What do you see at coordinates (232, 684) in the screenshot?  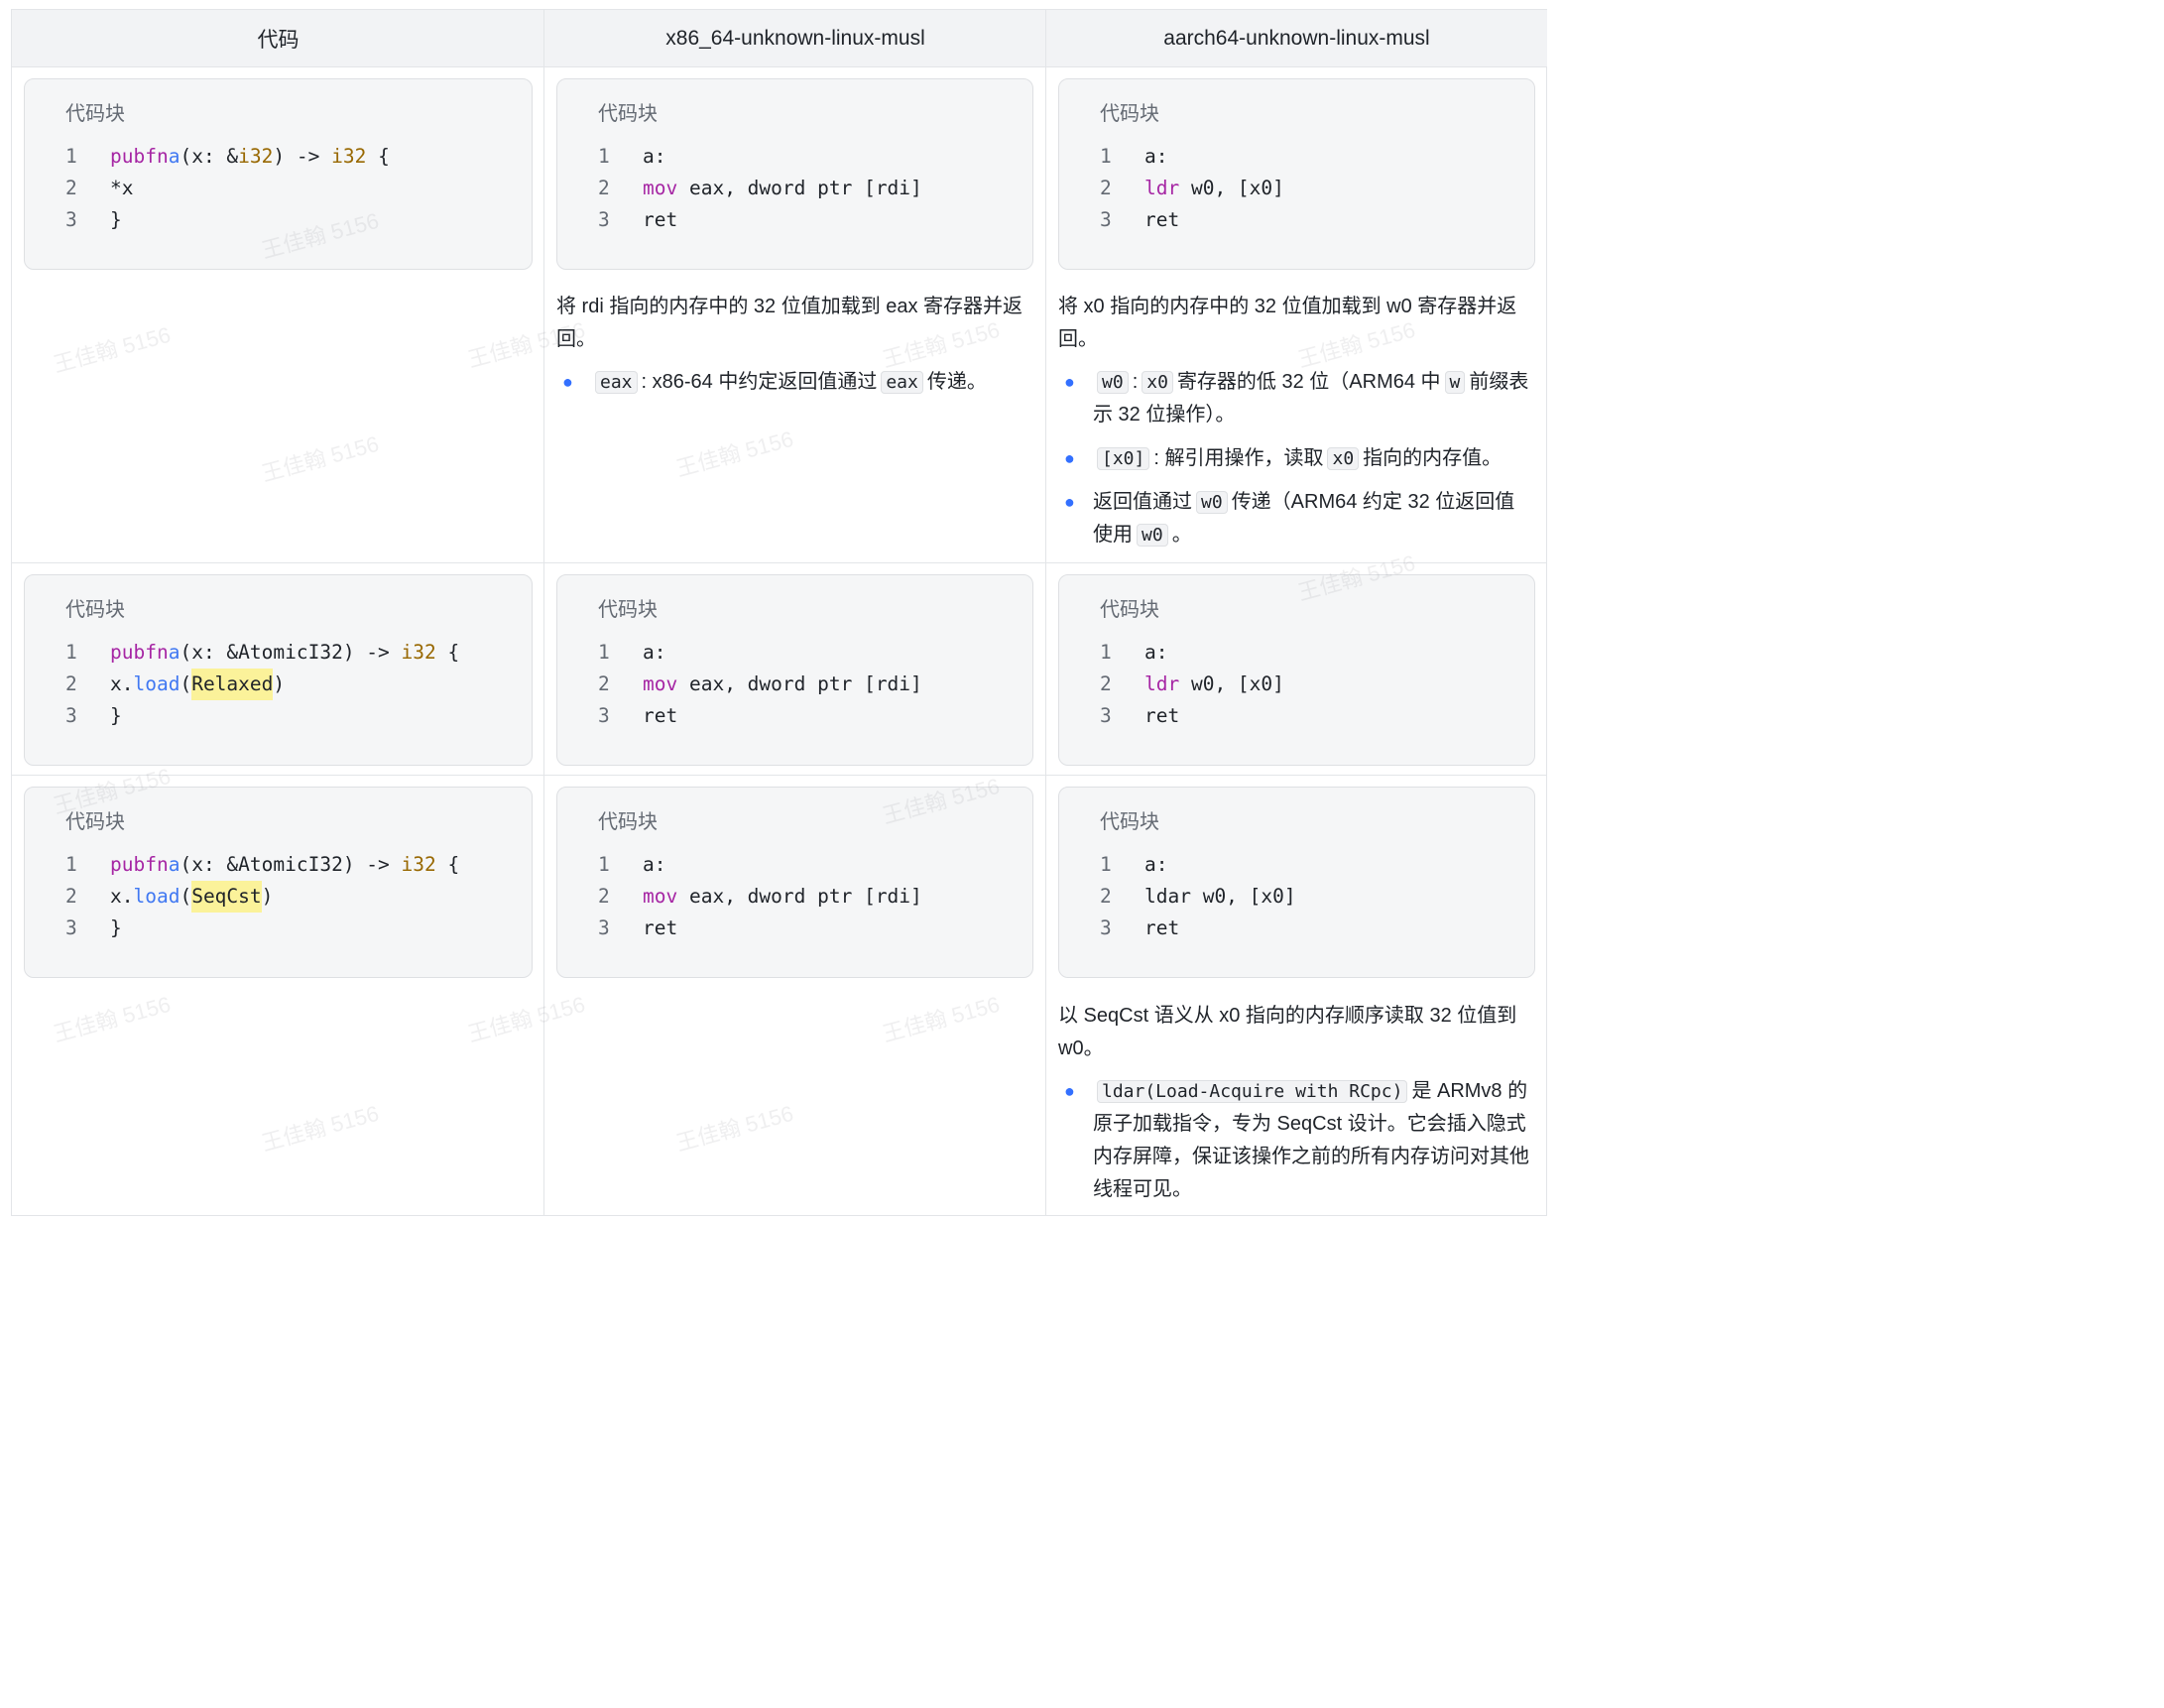 I see `ordering-highlight: Relaxed` at bounding box center [232, 684].